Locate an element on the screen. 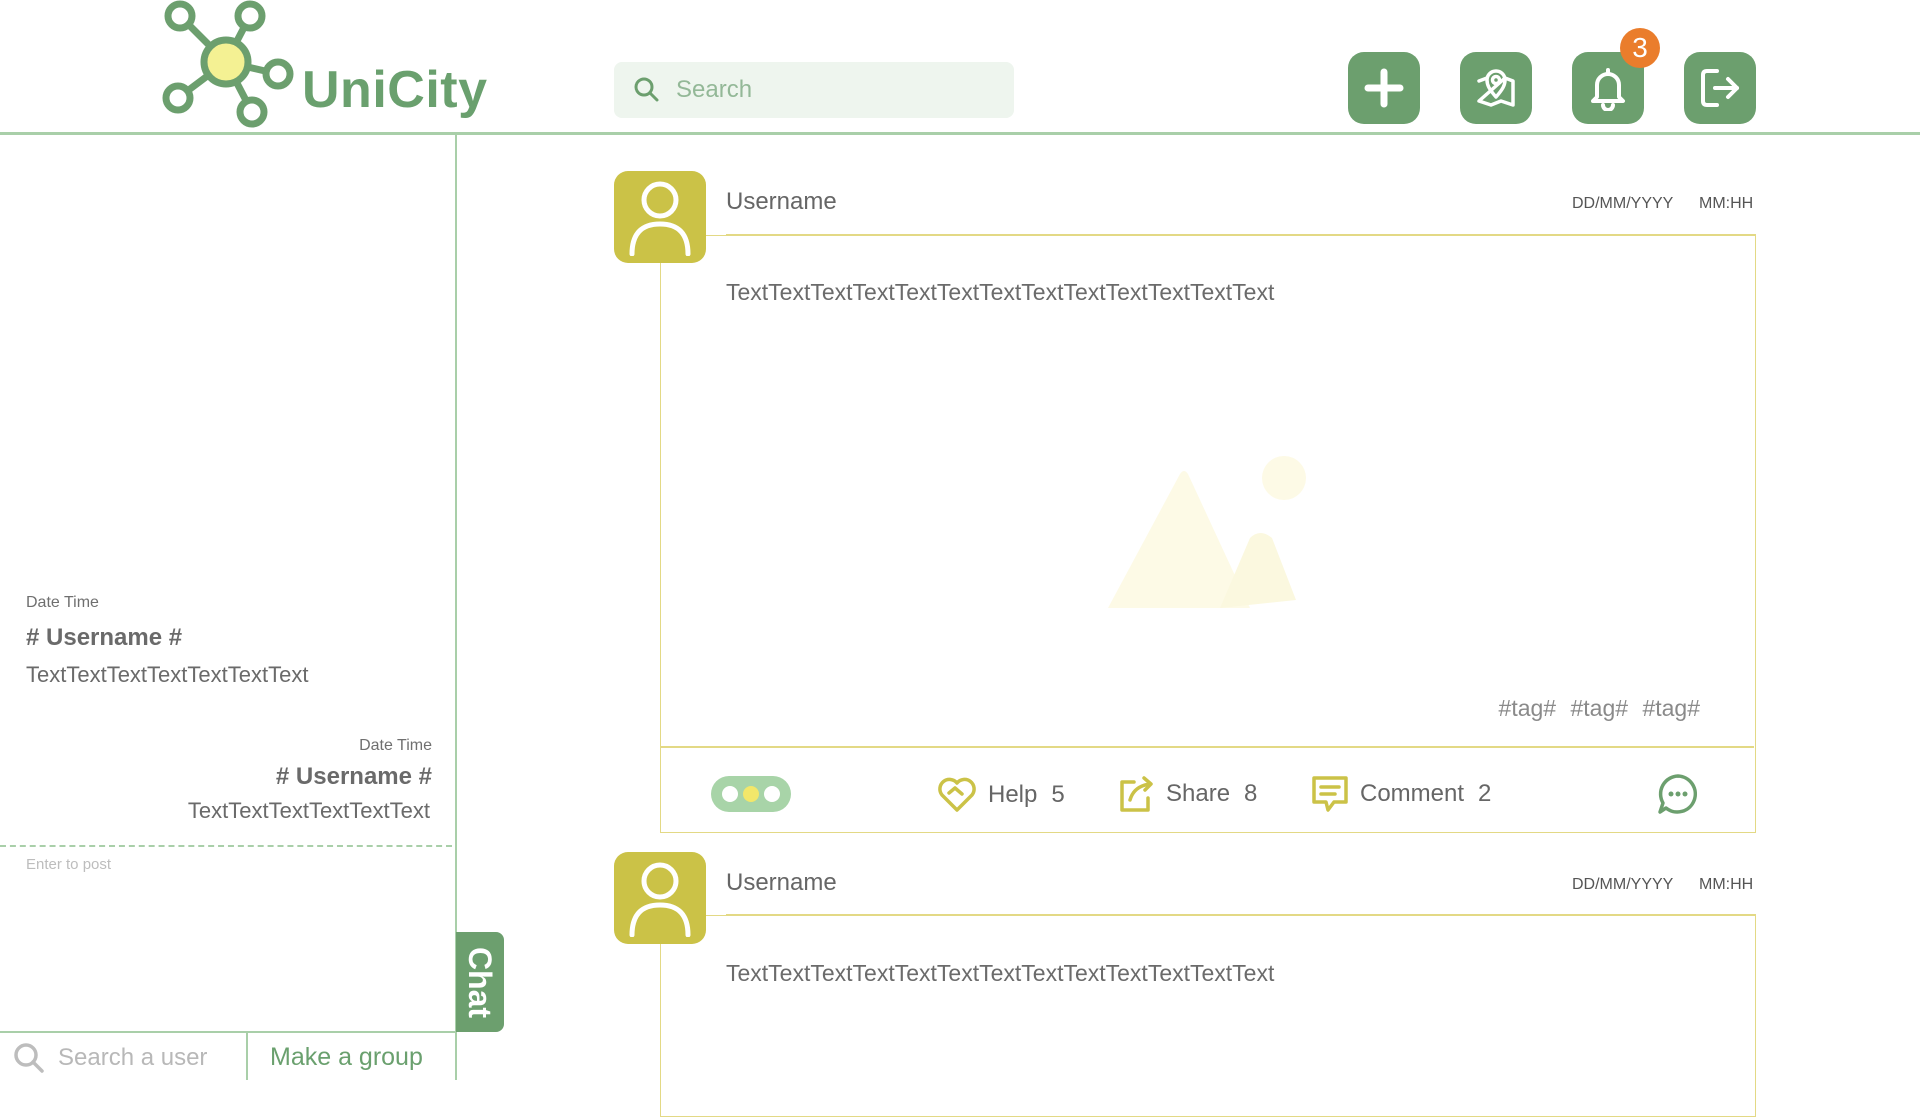  search-user-input is located at coordinates (148, 1058).